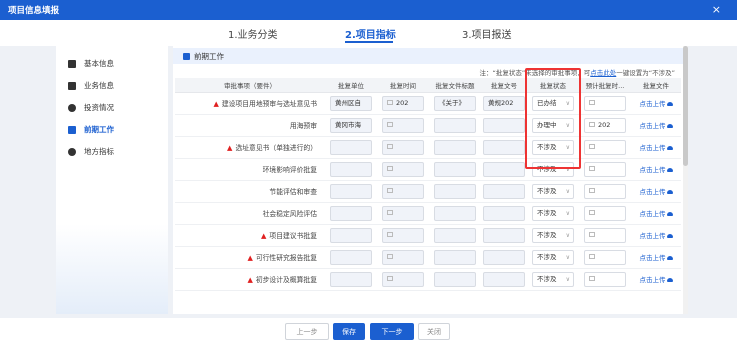 Image resolution: width=737 pixels, height=345 pixels. What do you see at coordinates (605, 125) in the screenshot?
I see `expected-date-input: 202` at bounding box center [605, 125].